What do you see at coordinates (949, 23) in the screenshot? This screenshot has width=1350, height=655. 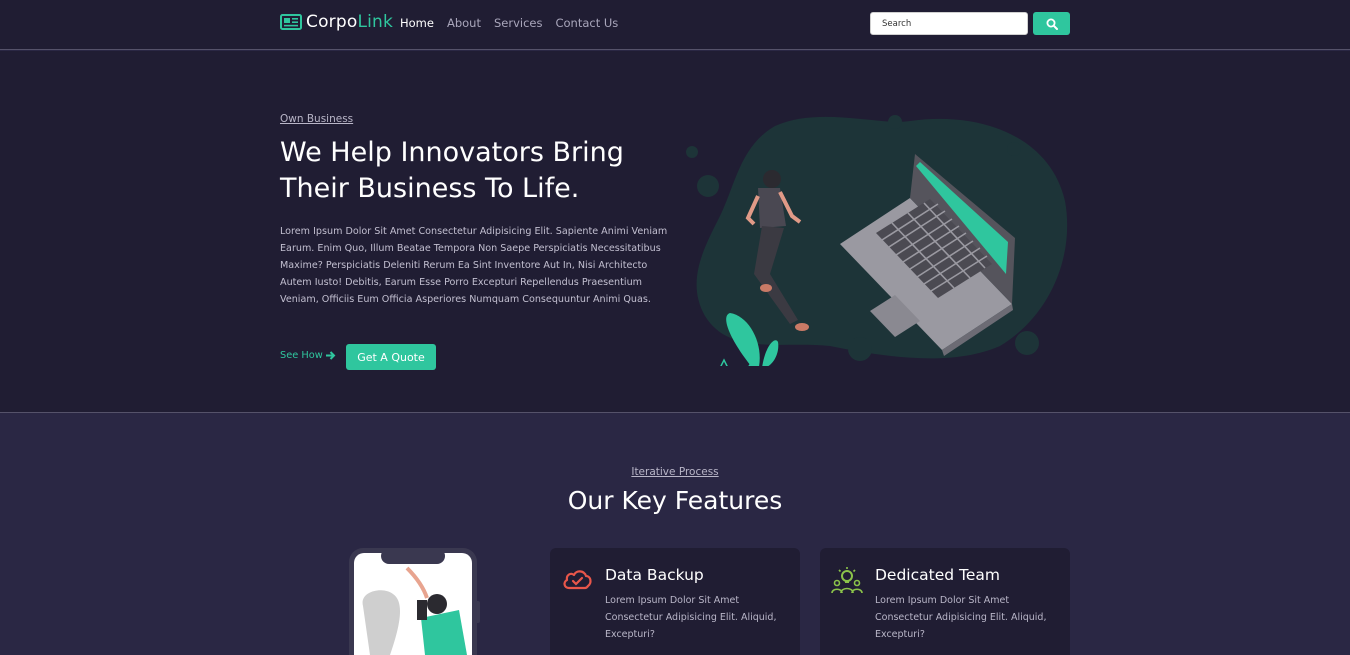 I see `search-input` at bounding box center [949, 23].